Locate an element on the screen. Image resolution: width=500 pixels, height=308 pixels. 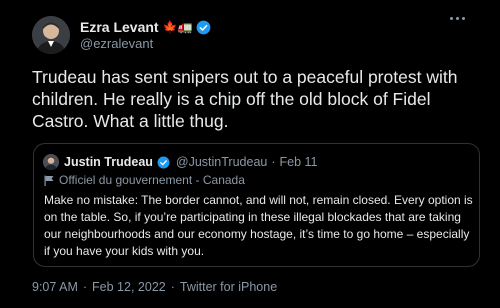
quoted-date: Feb 11 is located at coordinates (299, 162).